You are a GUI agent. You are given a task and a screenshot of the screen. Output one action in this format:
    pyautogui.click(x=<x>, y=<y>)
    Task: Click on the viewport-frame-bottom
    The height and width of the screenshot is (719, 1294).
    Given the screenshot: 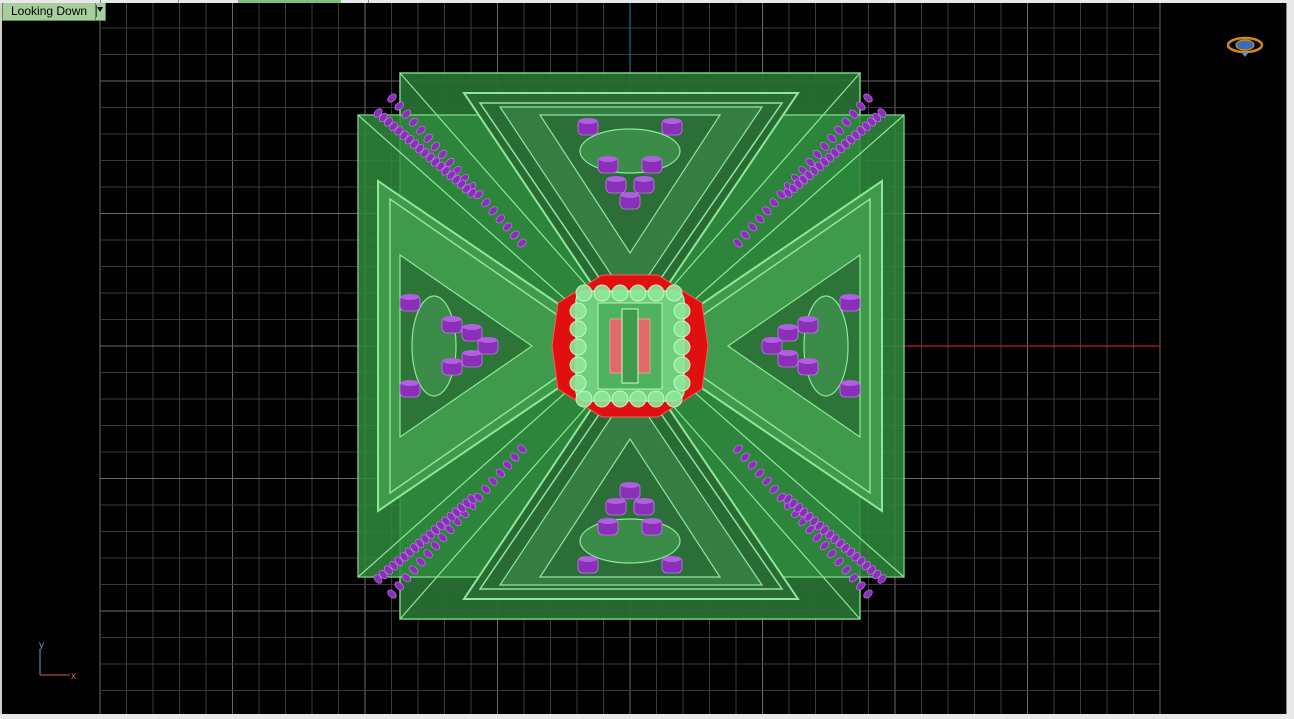 What is the action you would take?
    pyautogui.click(x=647, y=716)
    